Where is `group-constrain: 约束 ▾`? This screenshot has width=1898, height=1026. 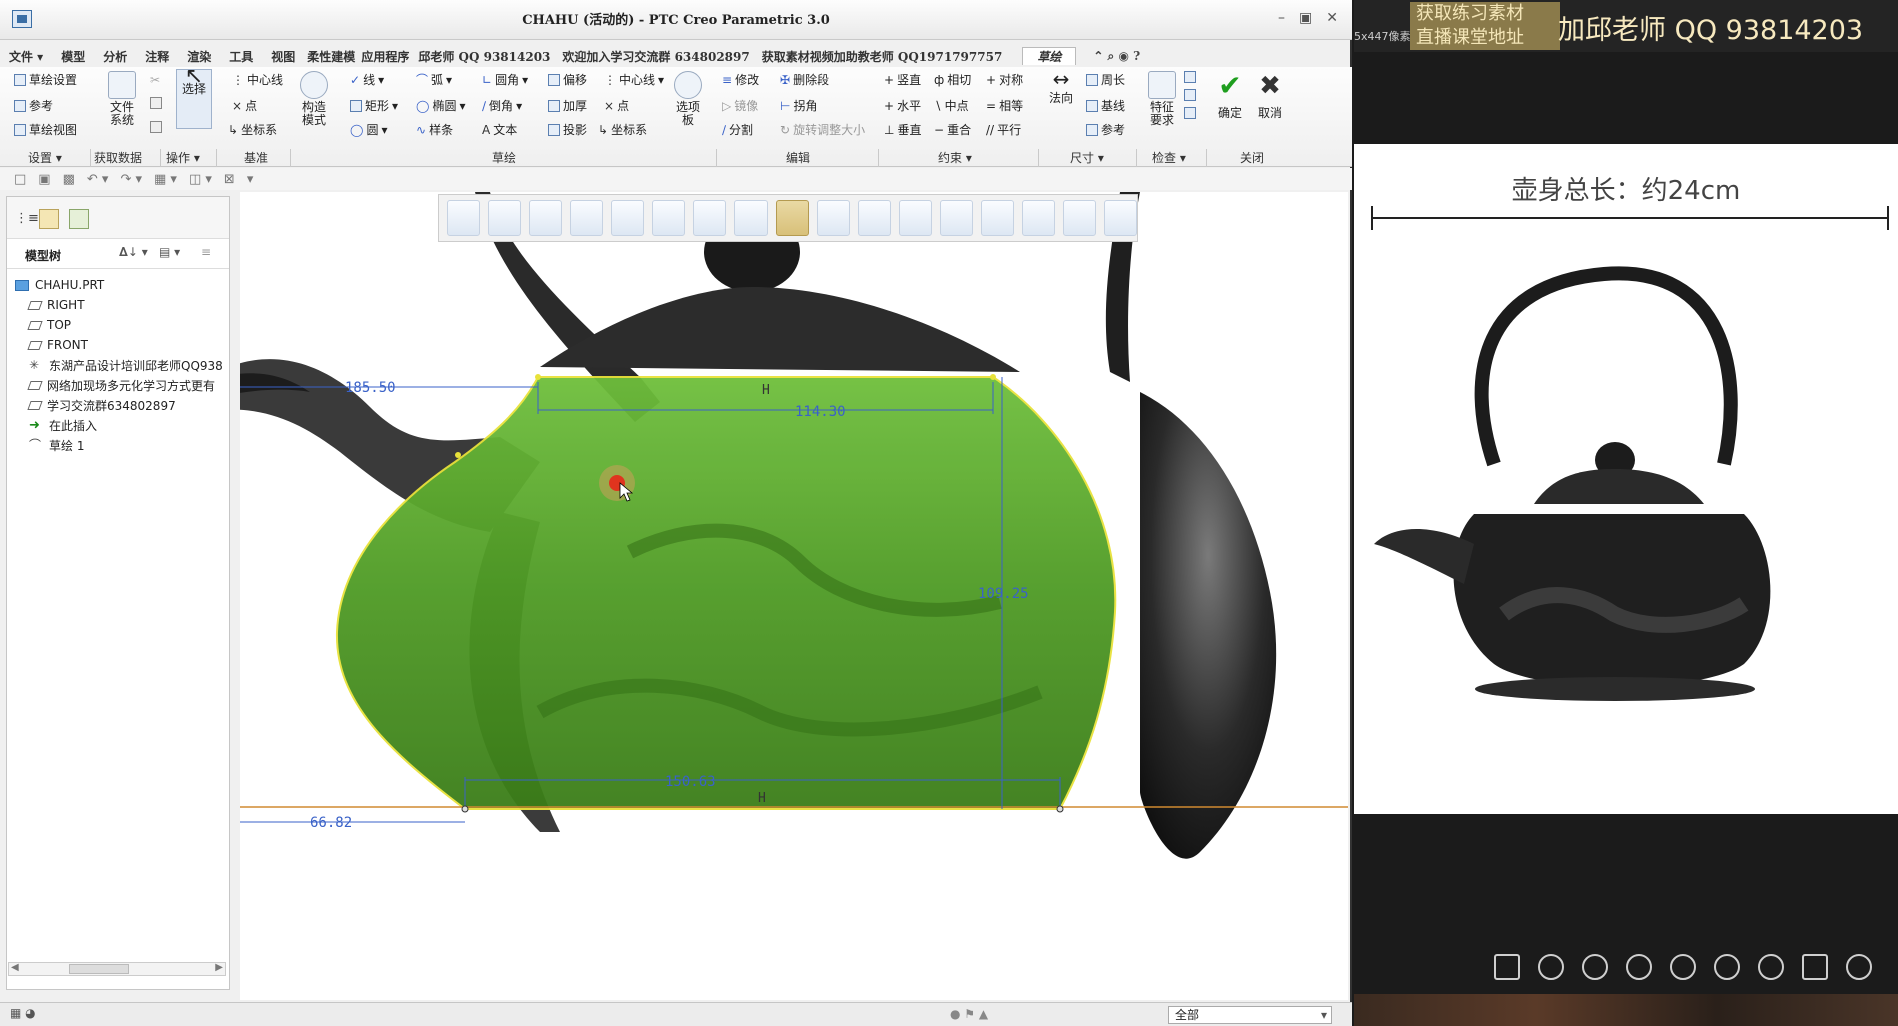
group-constrain: 约束 ▾ is located at coordinates (955, 157).